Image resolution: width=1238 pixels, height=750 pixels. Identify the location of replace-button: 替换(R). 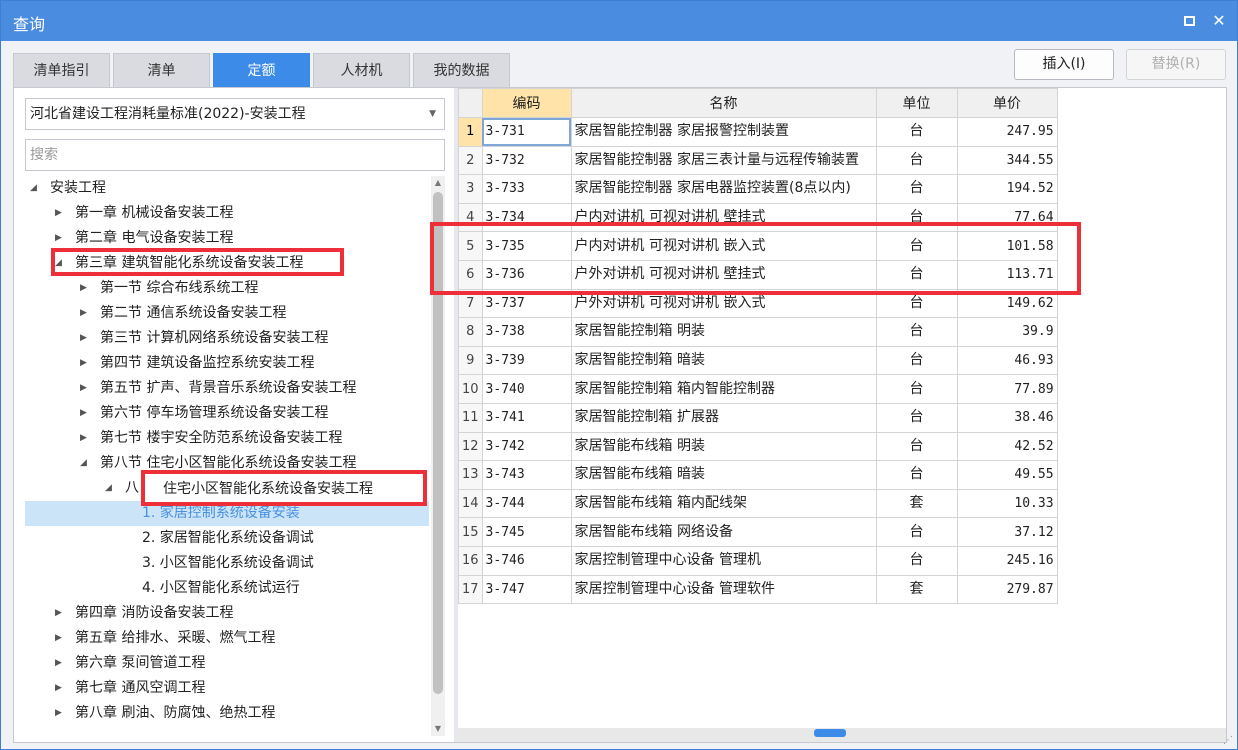
(1176, 64).